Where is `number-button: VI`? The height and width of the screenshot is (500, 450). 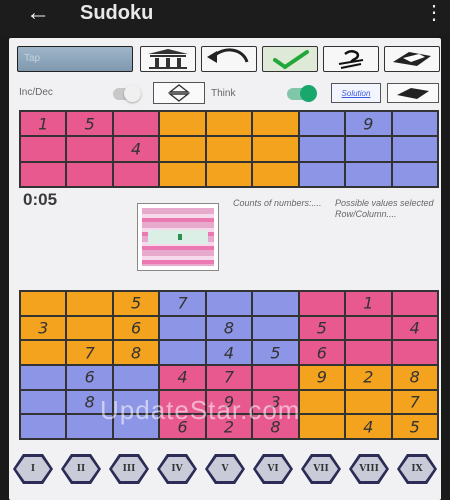
number-button: VI is located at coordinates (273, 469).